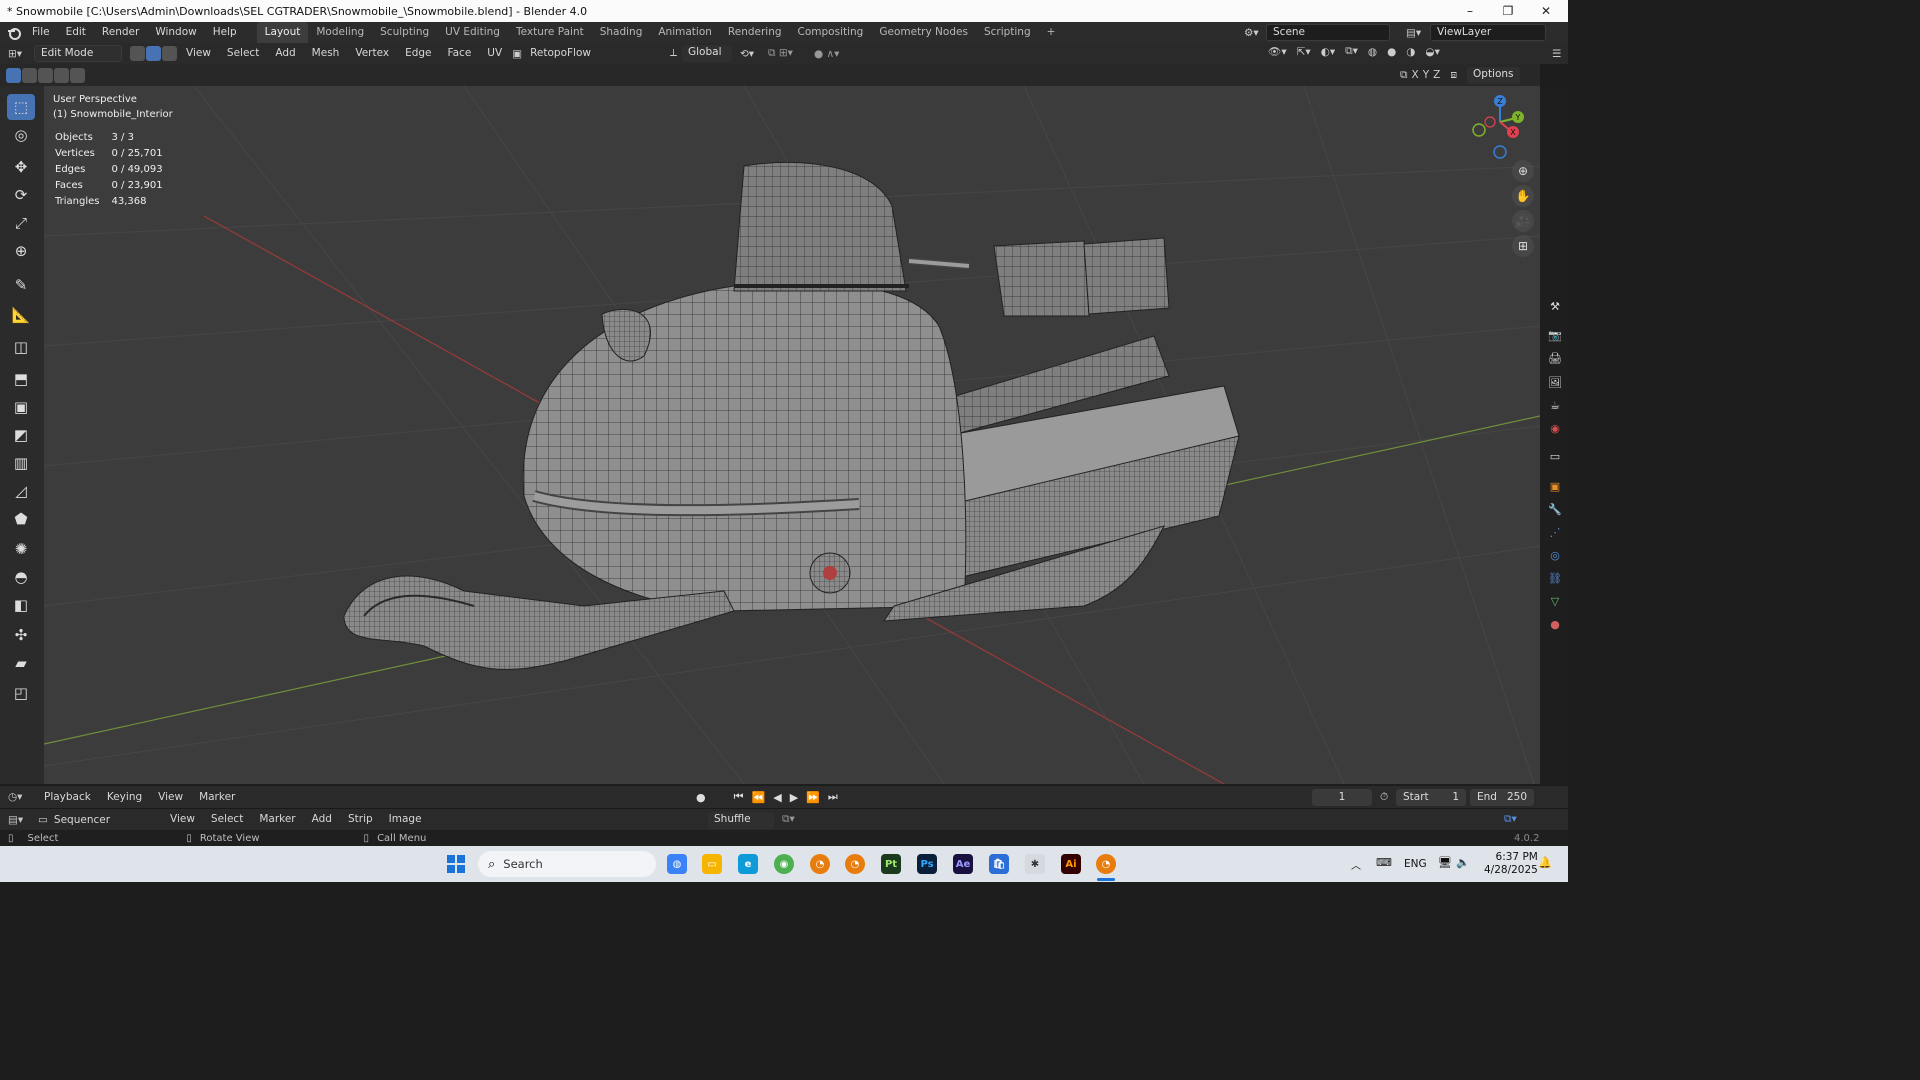 Image resolution: width=1920 pixels, height=1080 pixels. I want to click on select-intersect-button, so click(77, 75).